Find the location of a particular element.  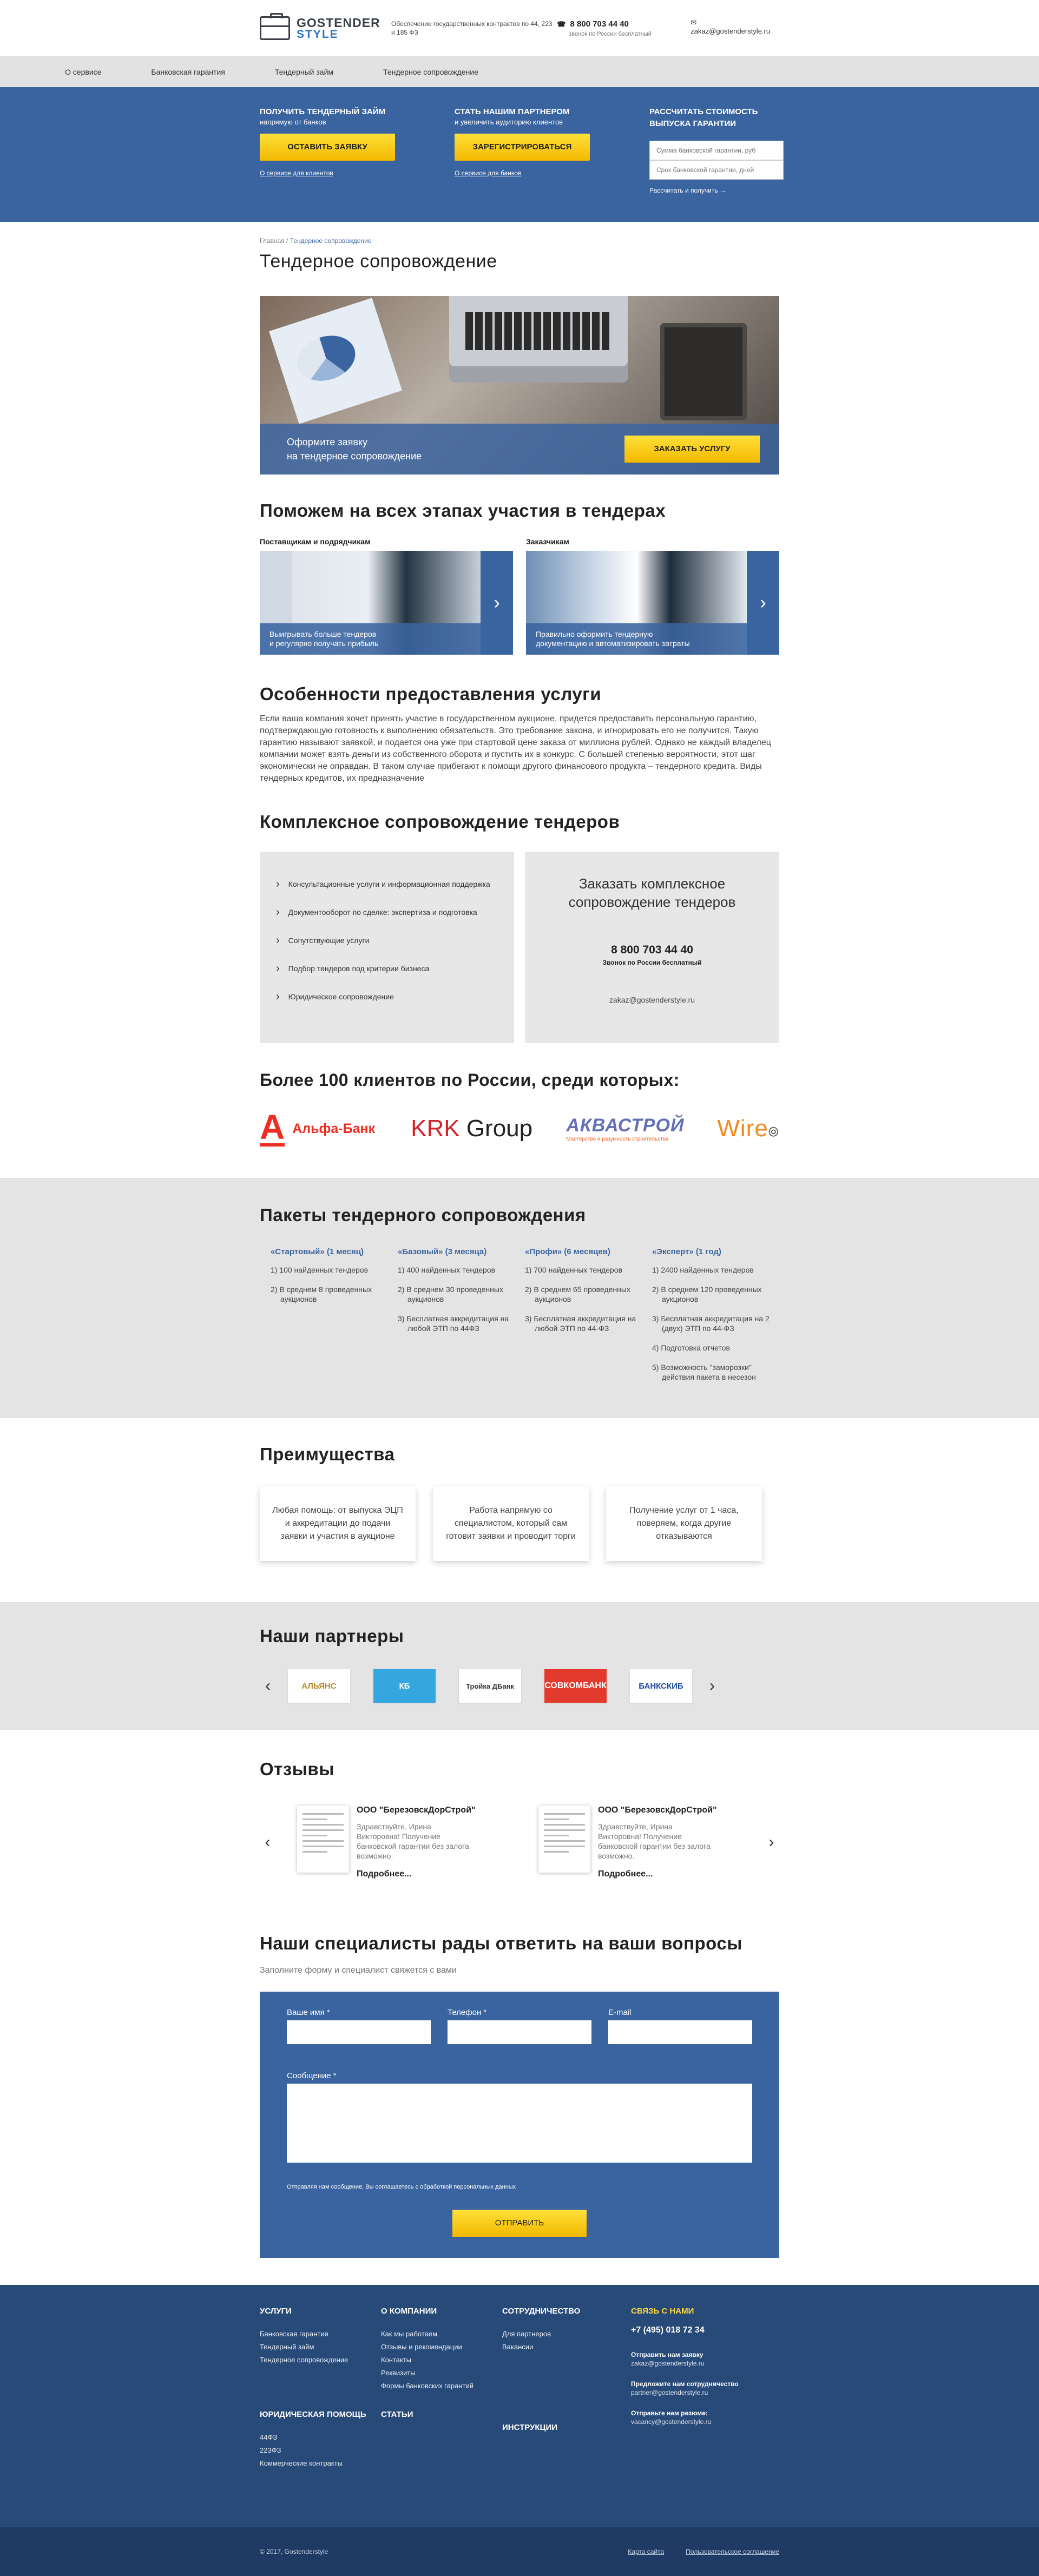

footer-link: Для партнеров is located at coordinates (562, 2334).